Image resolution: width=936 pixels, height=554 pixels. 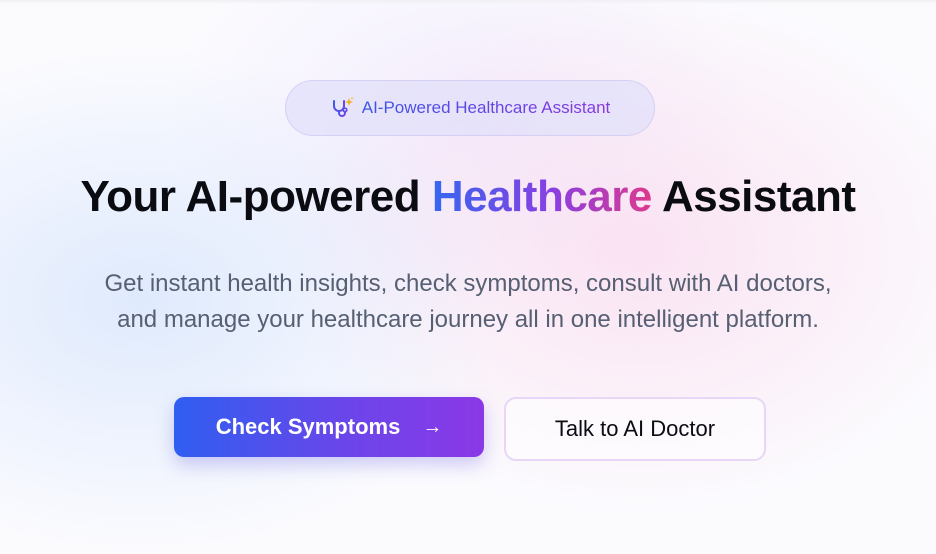 I want to click on page-title: Your AI-powered Healthcare Assistant, so click(x=468, y=197).